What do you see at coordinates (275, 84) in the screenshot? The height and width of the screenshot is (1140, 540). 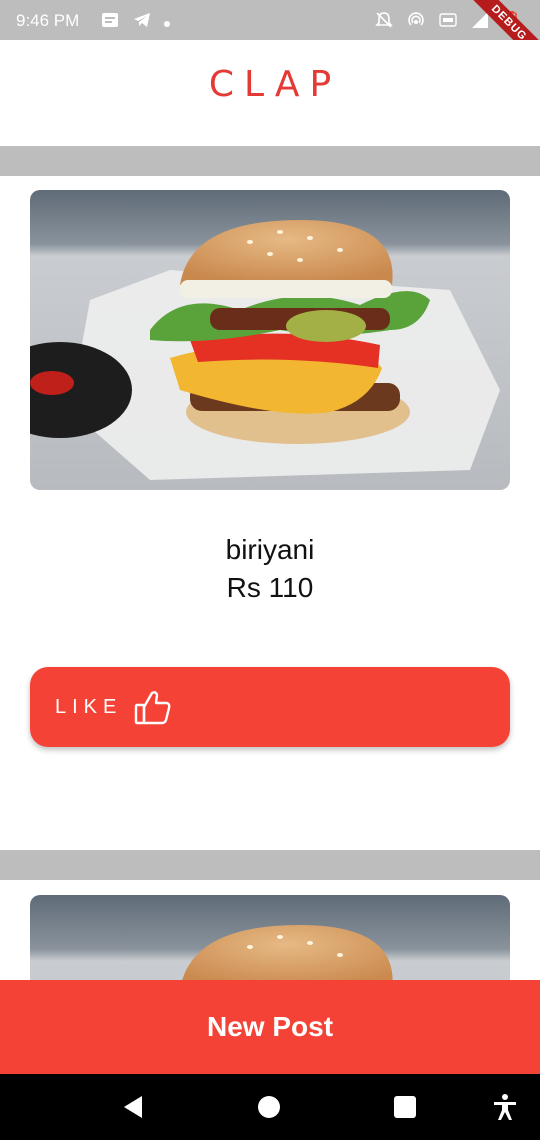 I see `app-title: CLAP` at bounding box center [275, 84].